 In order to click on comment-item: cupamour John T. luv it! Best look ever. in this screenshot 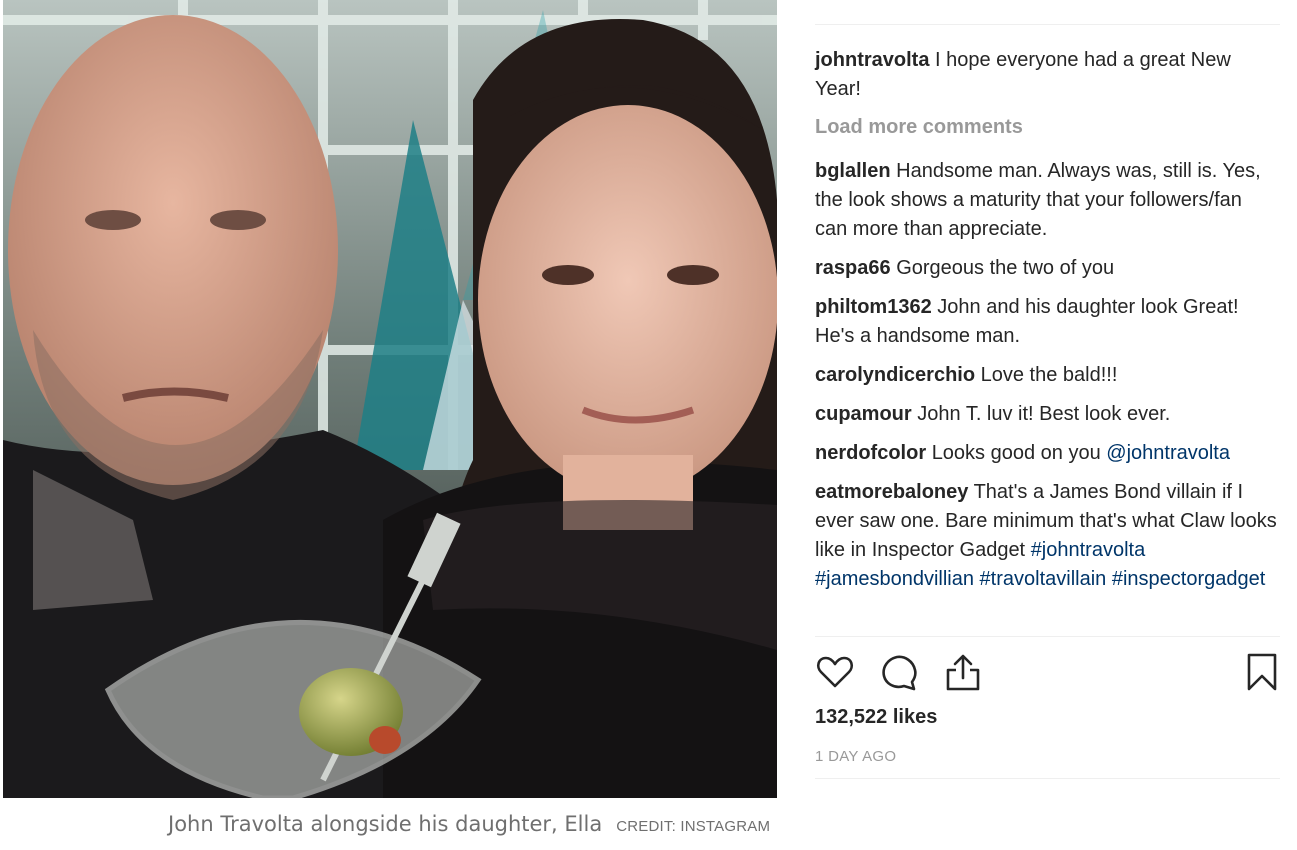, I will do `click(1046, 414)`.